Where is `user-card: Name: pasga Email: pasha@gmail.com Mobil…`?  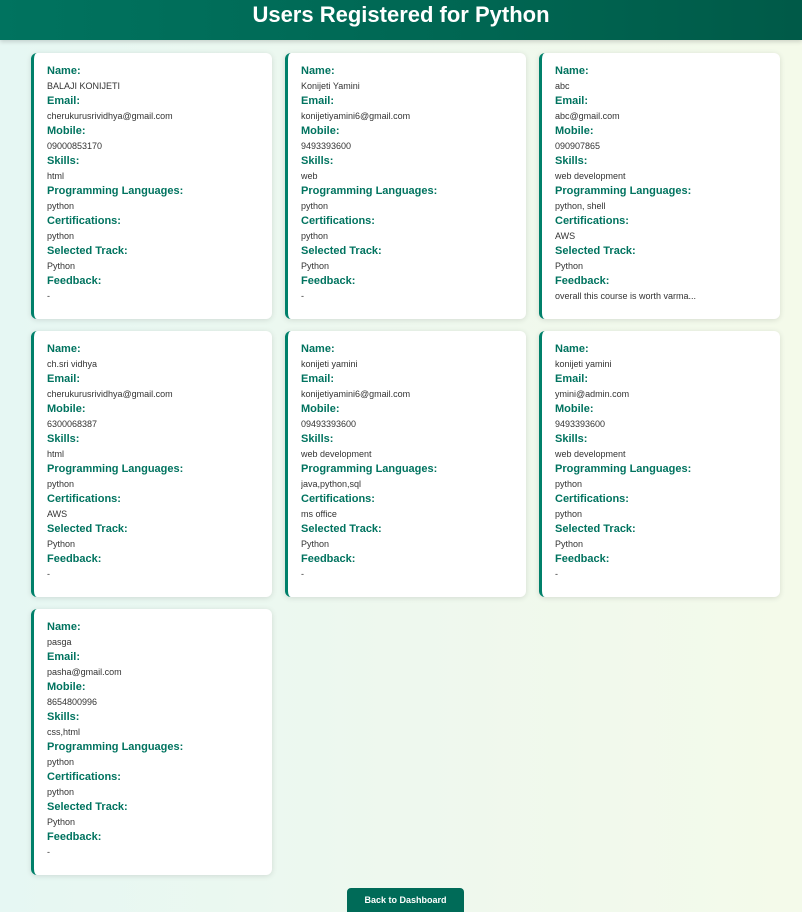
user-card: Name: pasga Email: pasha@gmail.com Mobil… is located at coordinates (151, 742).